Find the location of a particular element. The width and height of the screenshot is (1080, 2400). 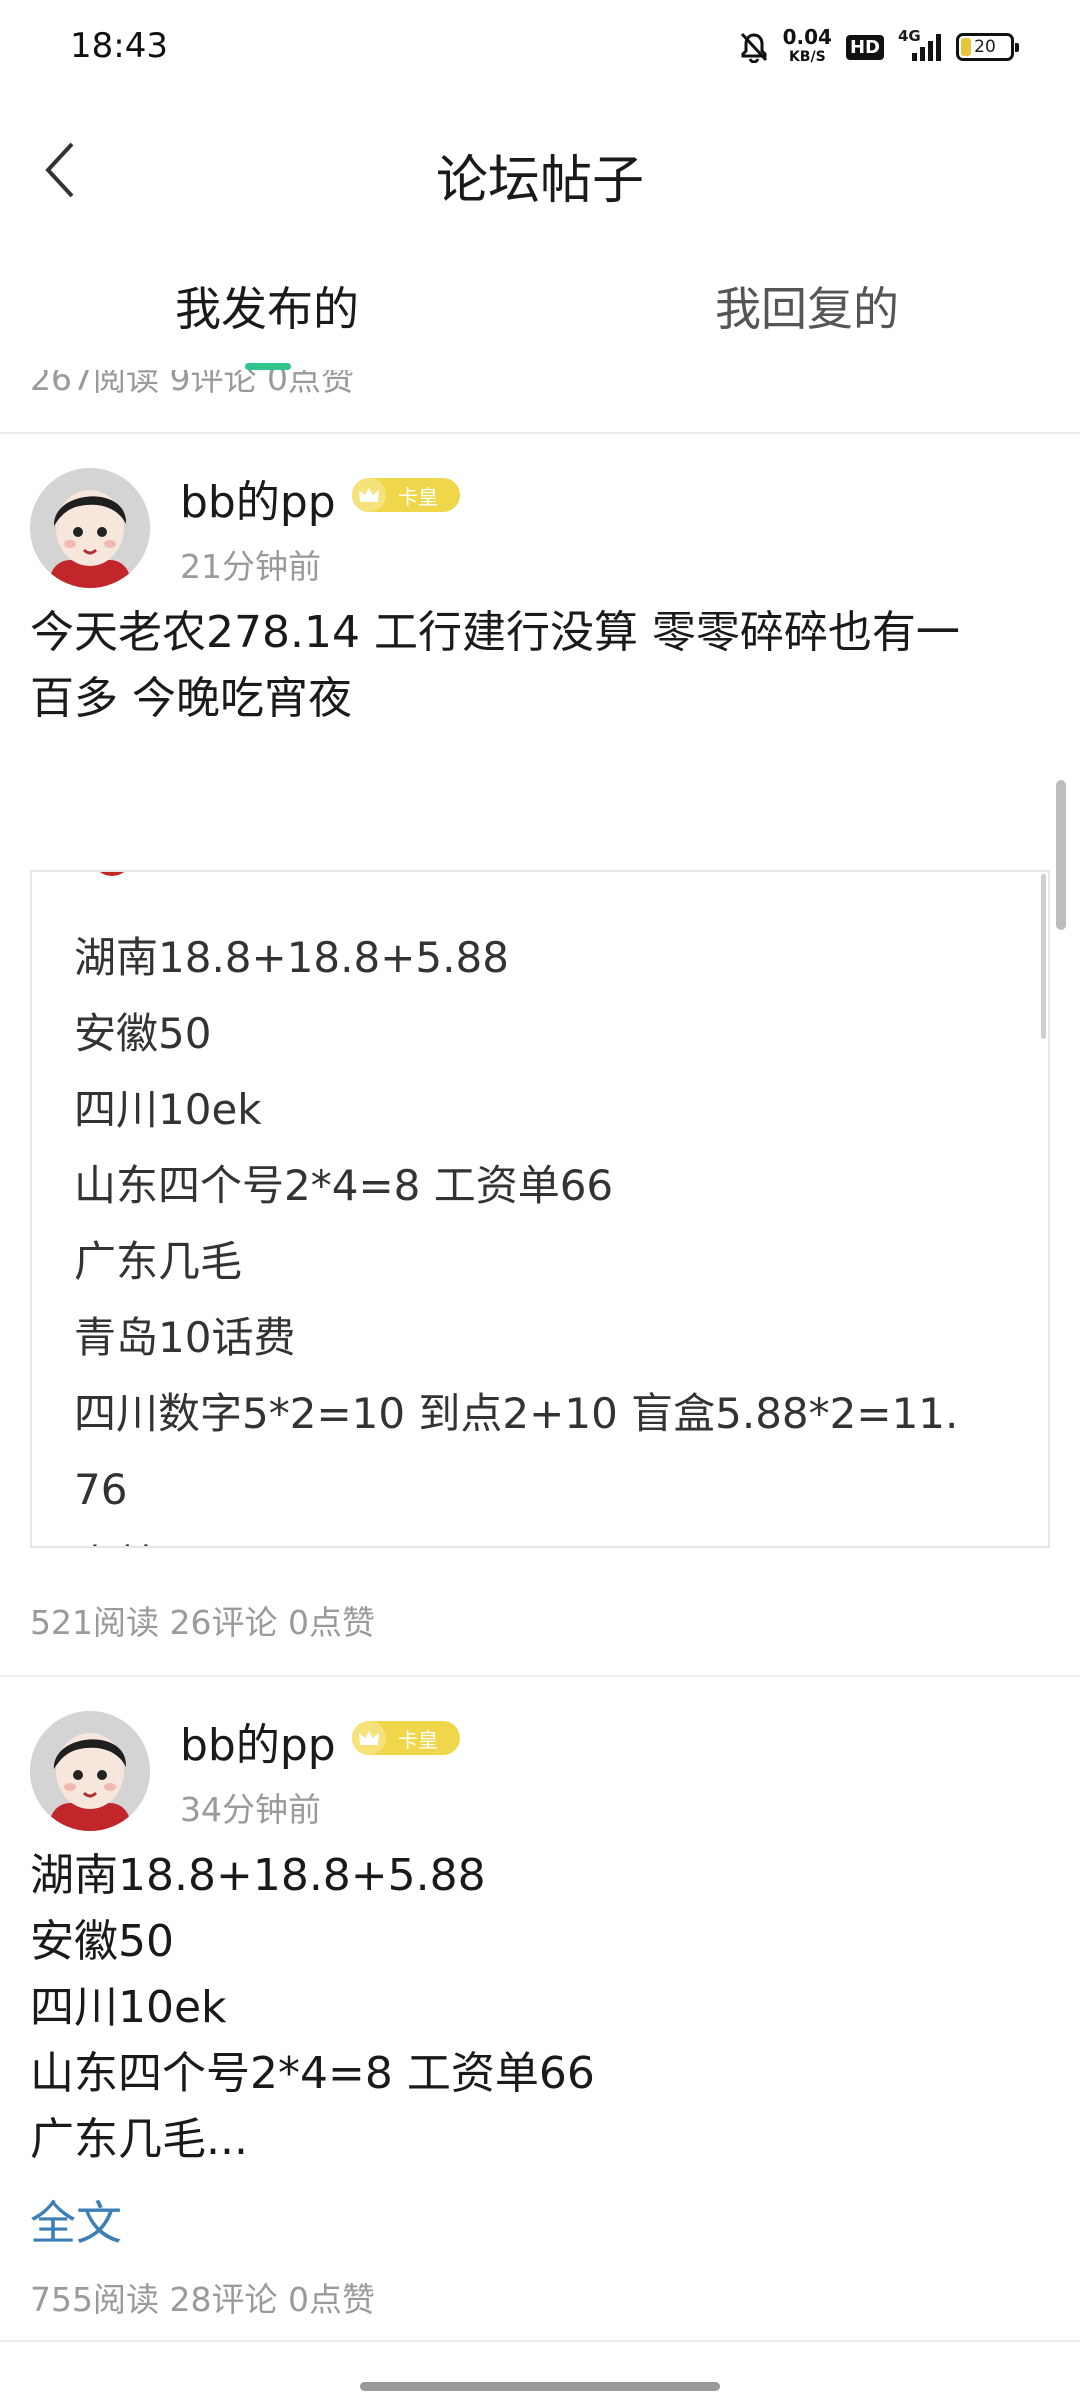

post-stats: 267阅读 9评论 0点赞 is located at coordinates (192, 384).